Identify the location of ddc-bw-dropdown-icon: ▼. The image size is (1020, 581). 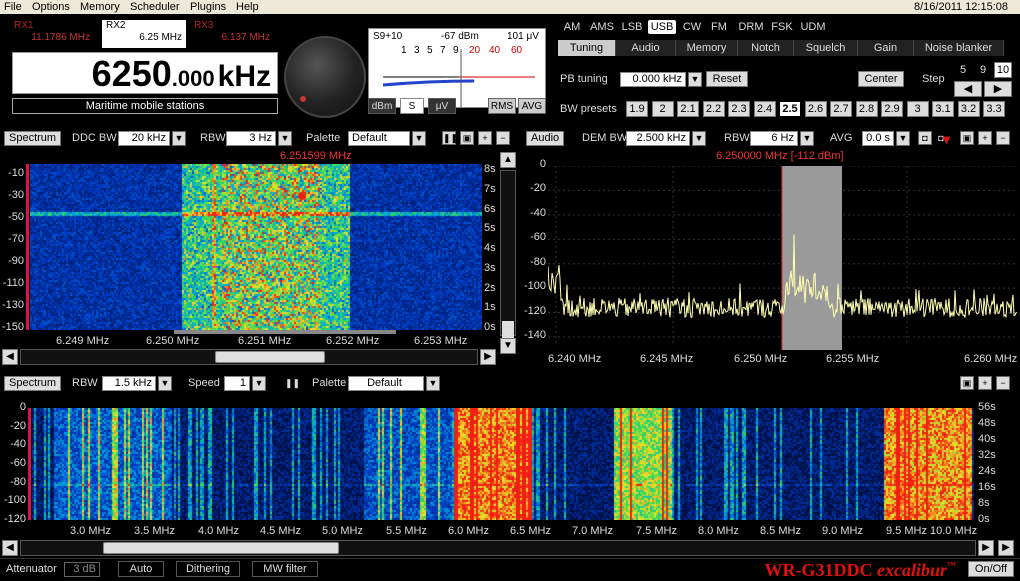
(179, 138).